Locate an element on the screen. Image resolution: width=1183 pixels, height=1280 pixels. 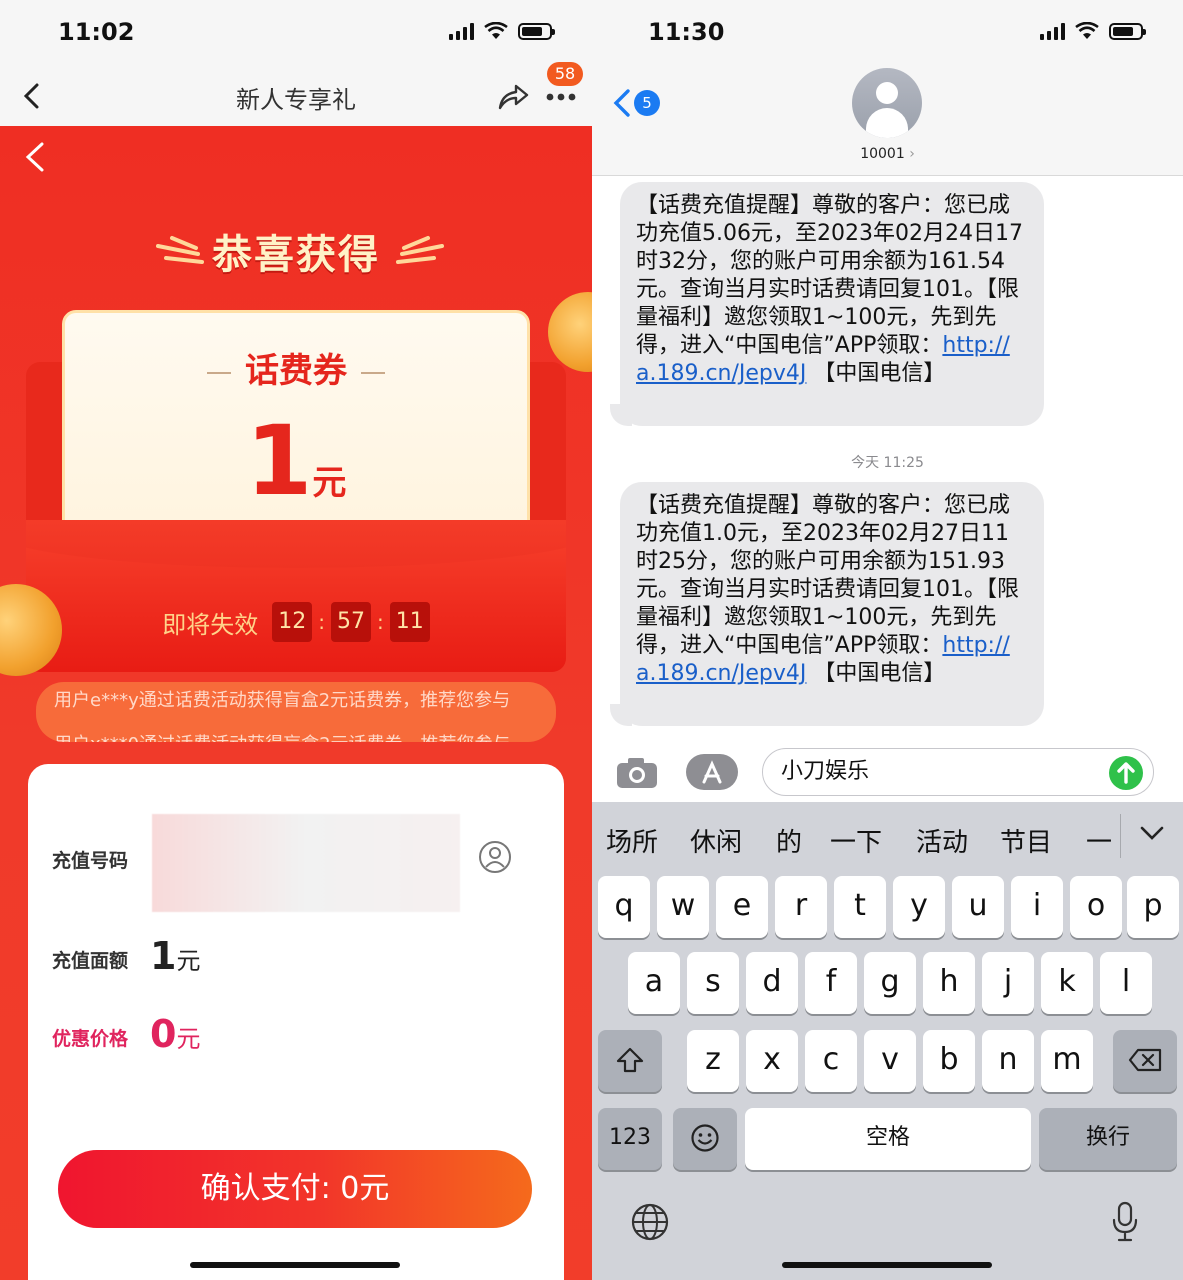
messages-header: 11:30 5 10001 › is located at coordinates (887, 88).